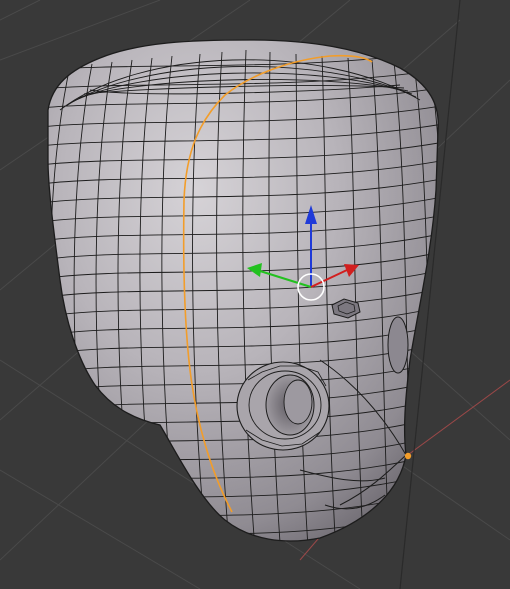 The image size is (510, 589). Describe the element at coordinates (283, 406) in the screenshot. I see `eye-socket` at that location.